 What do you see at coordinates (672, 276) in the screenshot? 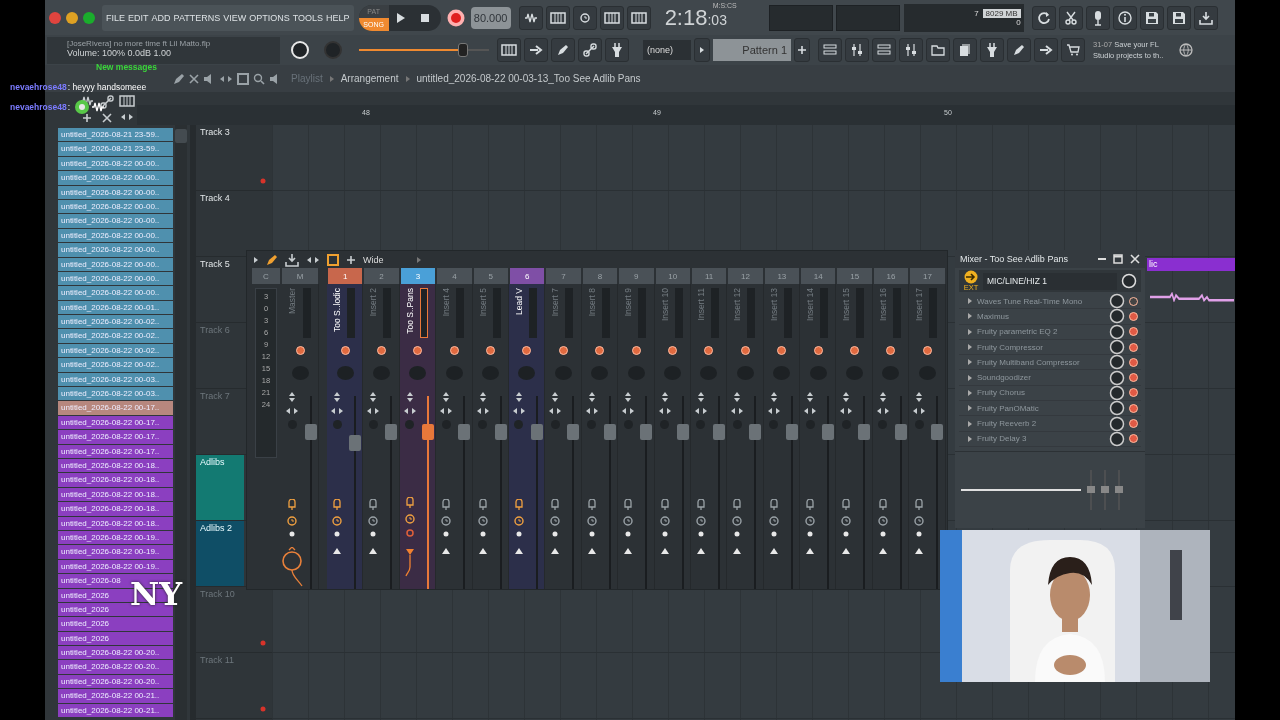
I see `channel-header: 10` at bounding box center [672, 276].